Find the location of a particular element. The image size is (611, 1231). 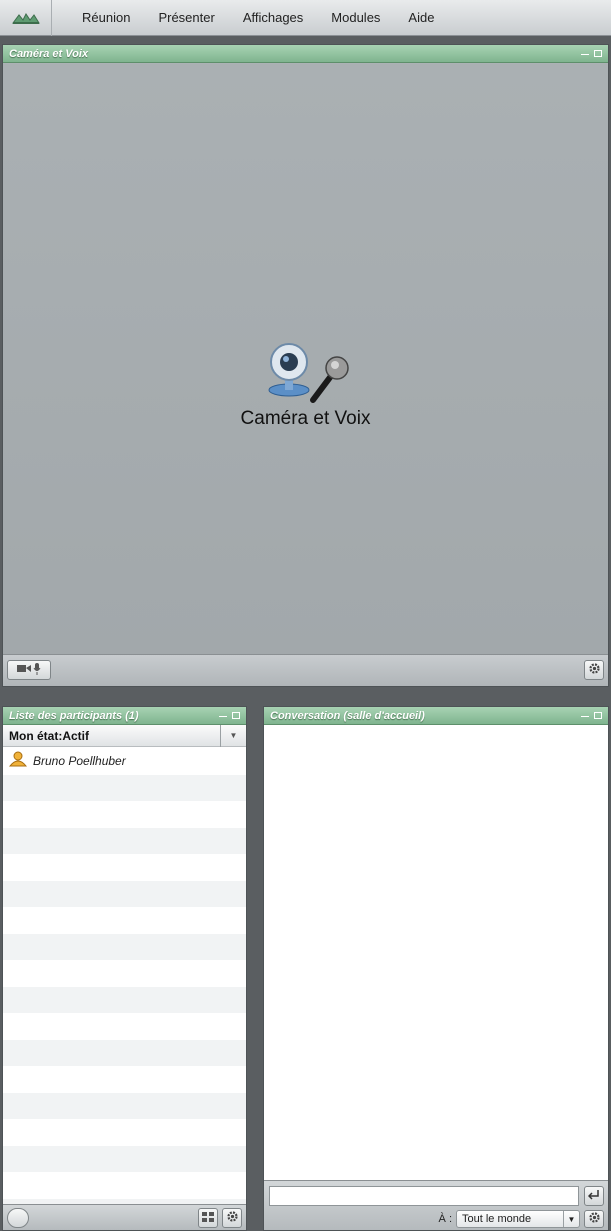

camera-mic-toggle-button is located at coordinates (29, 670).